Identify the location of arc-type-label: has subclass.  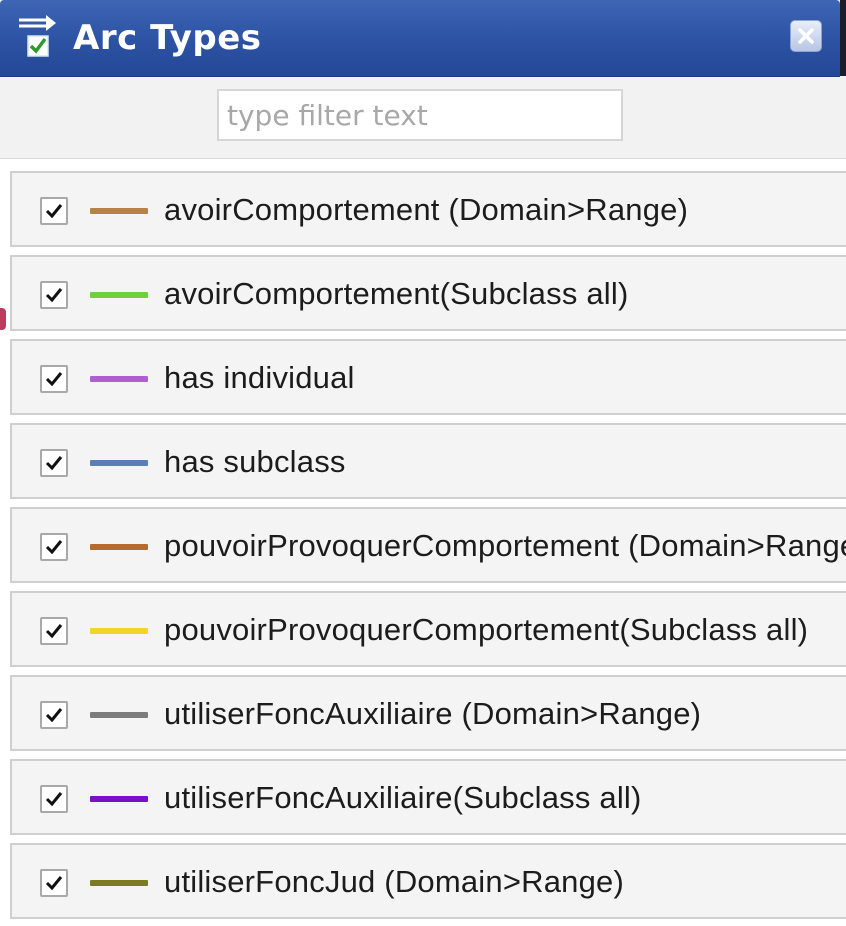
(255, 461).